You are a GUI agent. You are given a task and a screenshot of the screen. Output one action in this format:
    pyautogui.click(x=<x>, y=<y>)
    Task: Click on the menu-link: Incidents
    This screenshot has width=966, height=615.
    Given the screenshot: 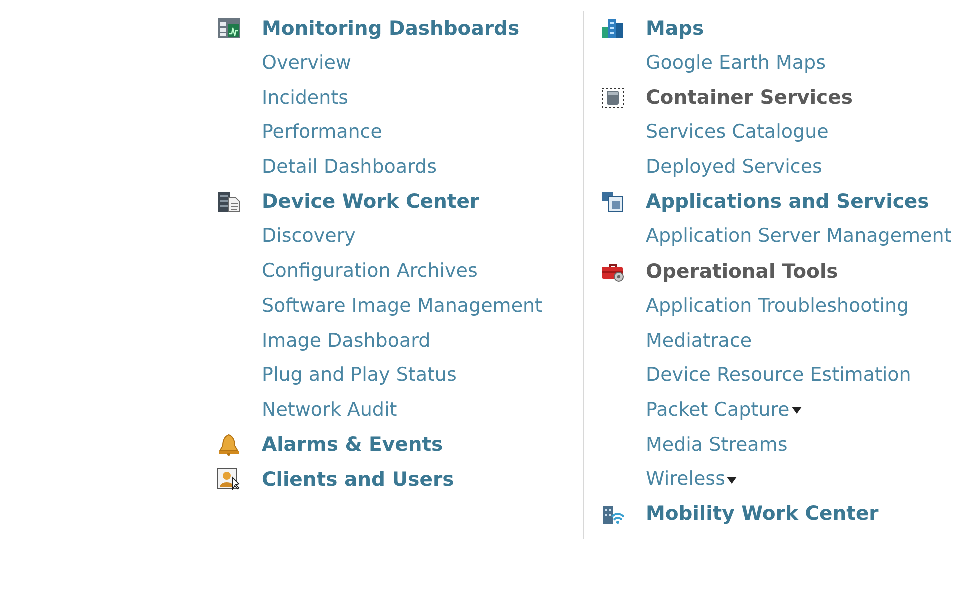 What is the action you would take?
    pyautogui.click(x=305, y=97)
    